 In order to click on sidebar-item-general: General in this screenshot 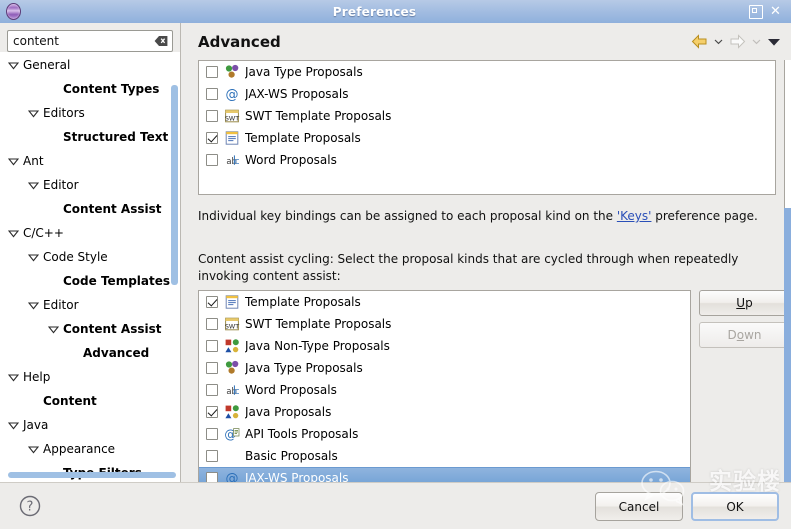, I will do `click(90, 65)`.